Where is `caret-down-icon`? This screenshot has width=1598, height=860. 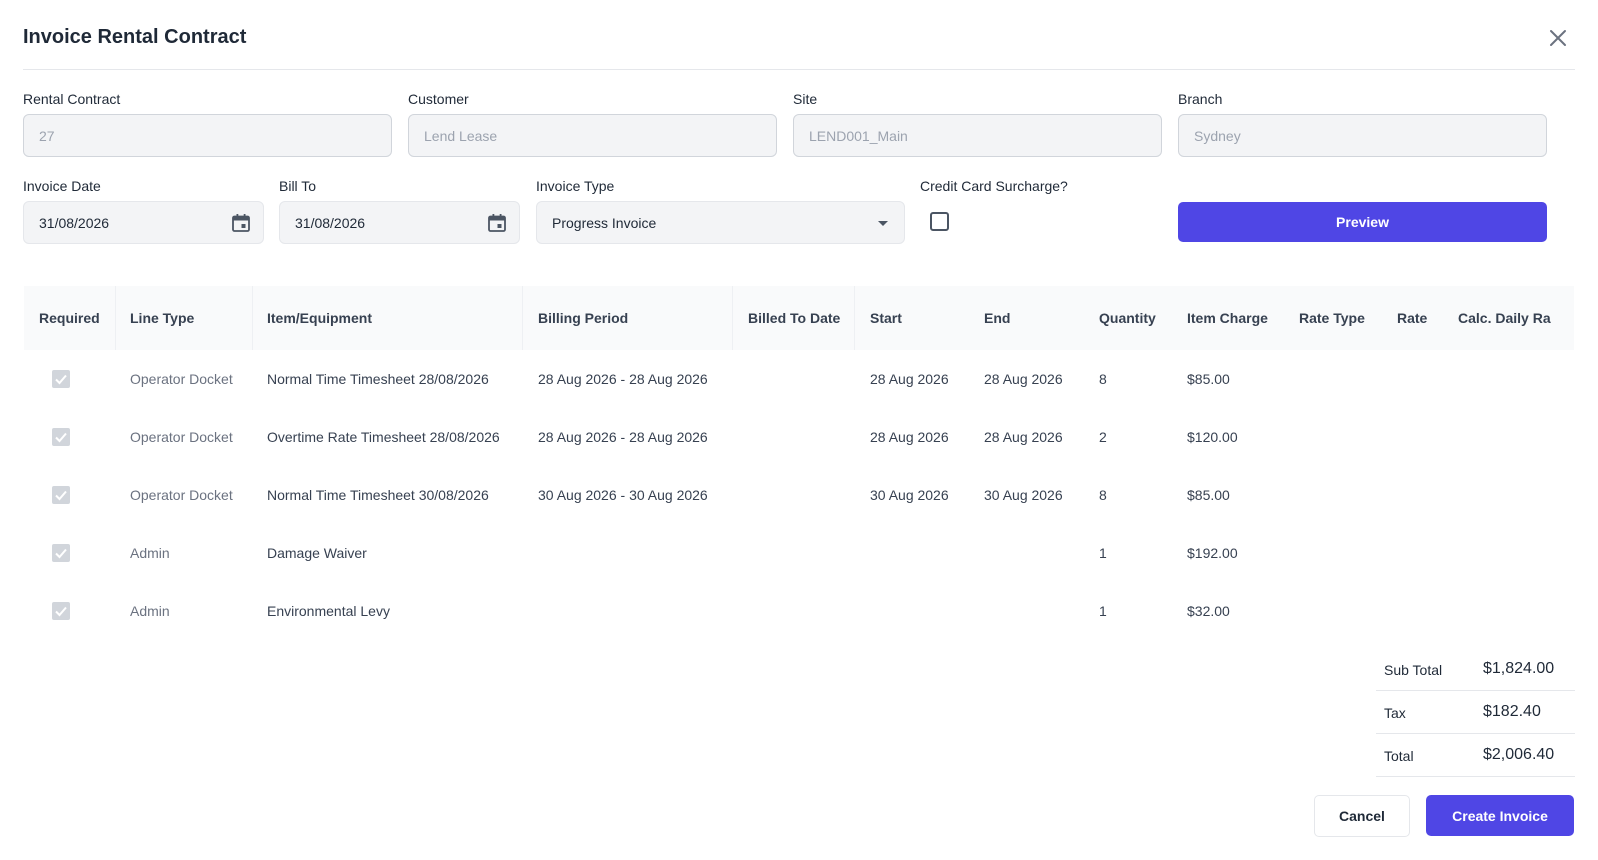
caret-down-icon is located at coordinates (883, 223).